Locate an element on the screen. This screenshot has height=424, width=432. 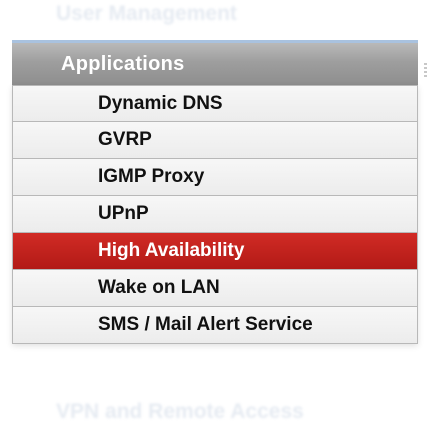
menu-section-vpn-remote-access: VPN and Remote Access is located at coordinates (180, 412).